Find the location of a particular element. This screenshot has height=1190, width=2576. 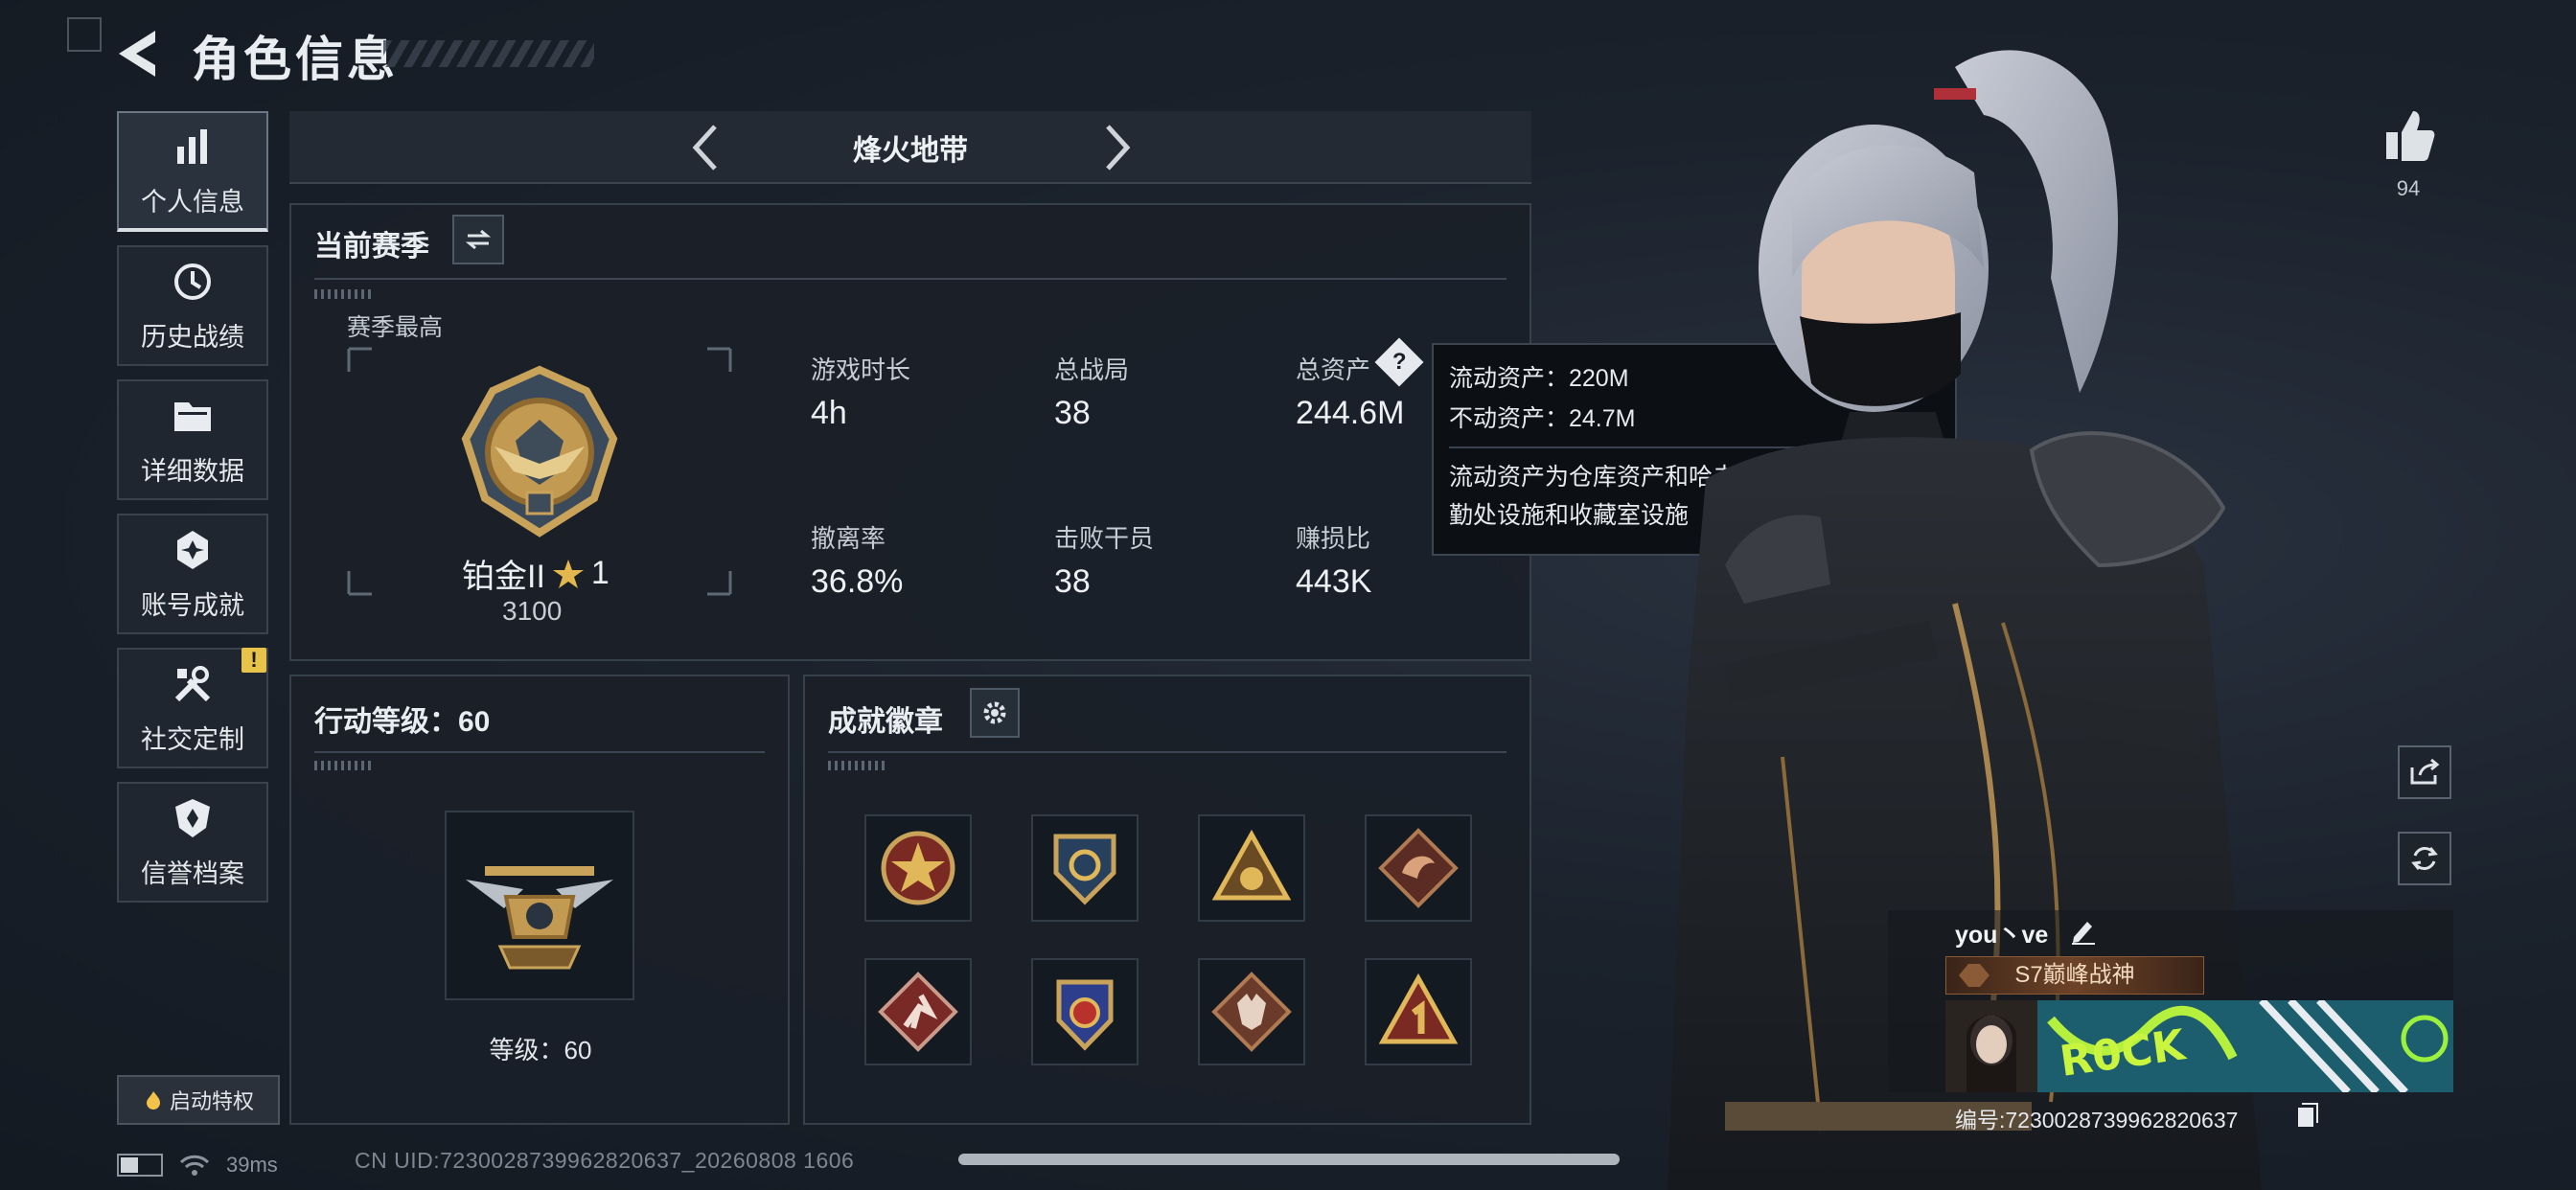

sidebar-item-label: 社交定制 is located at coordinates (193, 739).